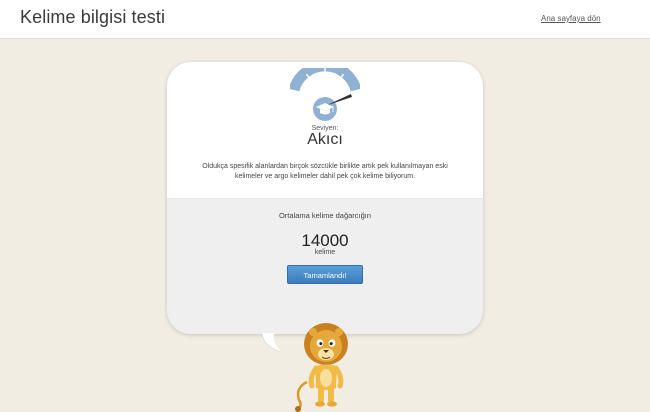 The image size is (650, 412). Describe the element at coordinates (325, 252) in the screenshot. I see `word-unit: kelime` at that location.